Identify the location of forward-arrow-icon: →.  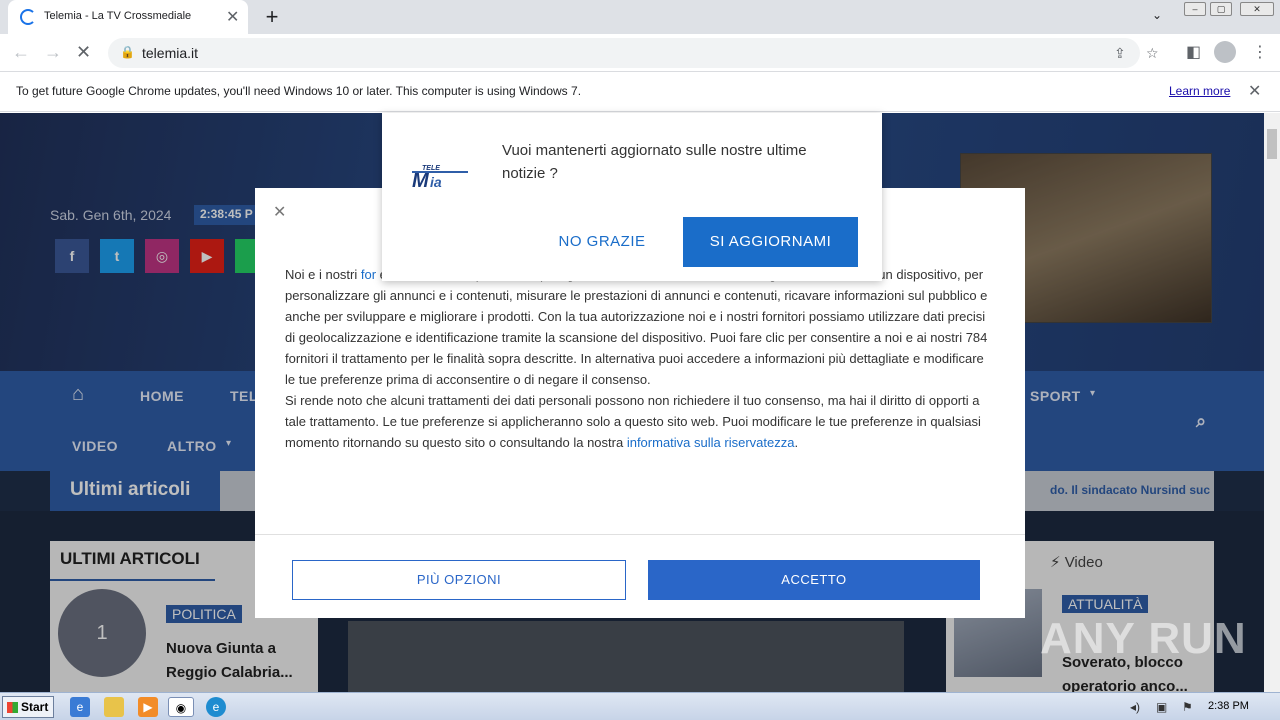
(53, 52).